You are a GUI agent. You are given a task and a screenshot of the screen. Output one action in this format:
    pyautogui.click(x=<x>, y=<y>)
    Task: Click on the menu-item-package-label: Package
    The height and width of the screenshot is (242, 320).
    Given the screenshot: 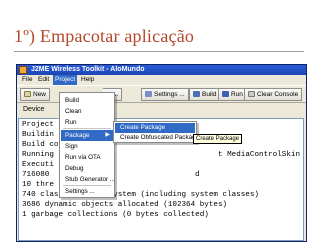 What is the action you would take?
    pyautogui.click(x=77, y=135)
    